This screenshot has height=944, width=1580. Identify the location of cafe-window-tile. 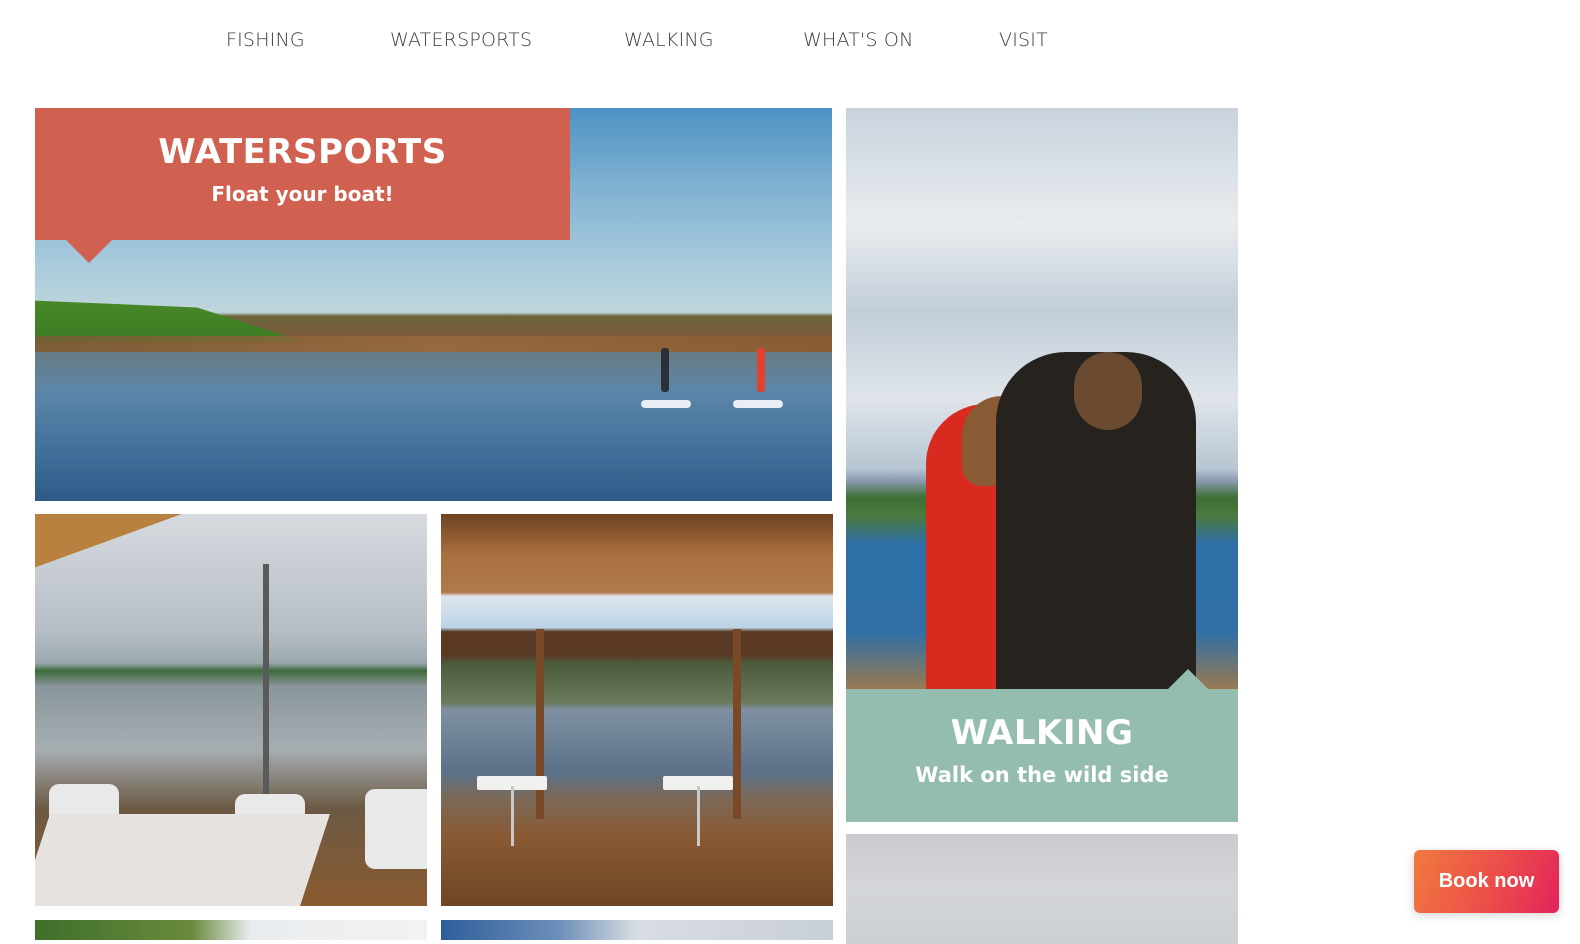
(637, 710).